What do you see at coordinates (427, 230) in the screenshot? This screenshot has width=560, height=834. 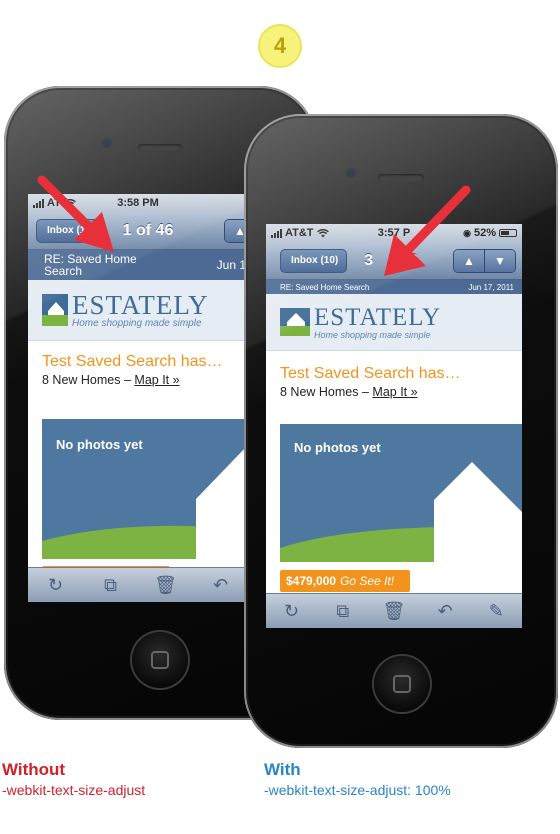 I see `right-pointer-arrow-icon` at bounding box center [427, 230].